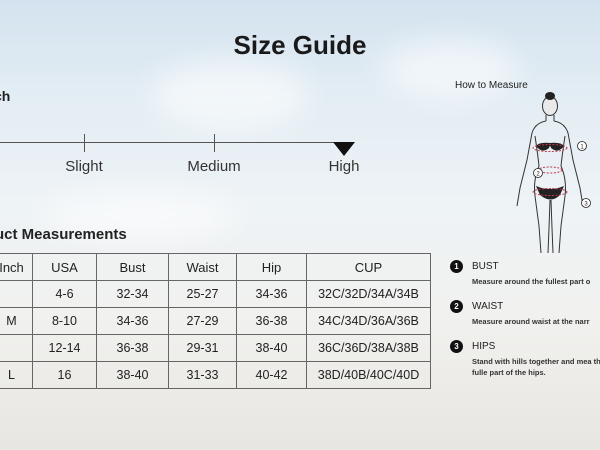 The image size is (600, 450). Describe the element at coordinates (64, 294) in the screenshot. I see `usa-cell: 4-6` at that location.